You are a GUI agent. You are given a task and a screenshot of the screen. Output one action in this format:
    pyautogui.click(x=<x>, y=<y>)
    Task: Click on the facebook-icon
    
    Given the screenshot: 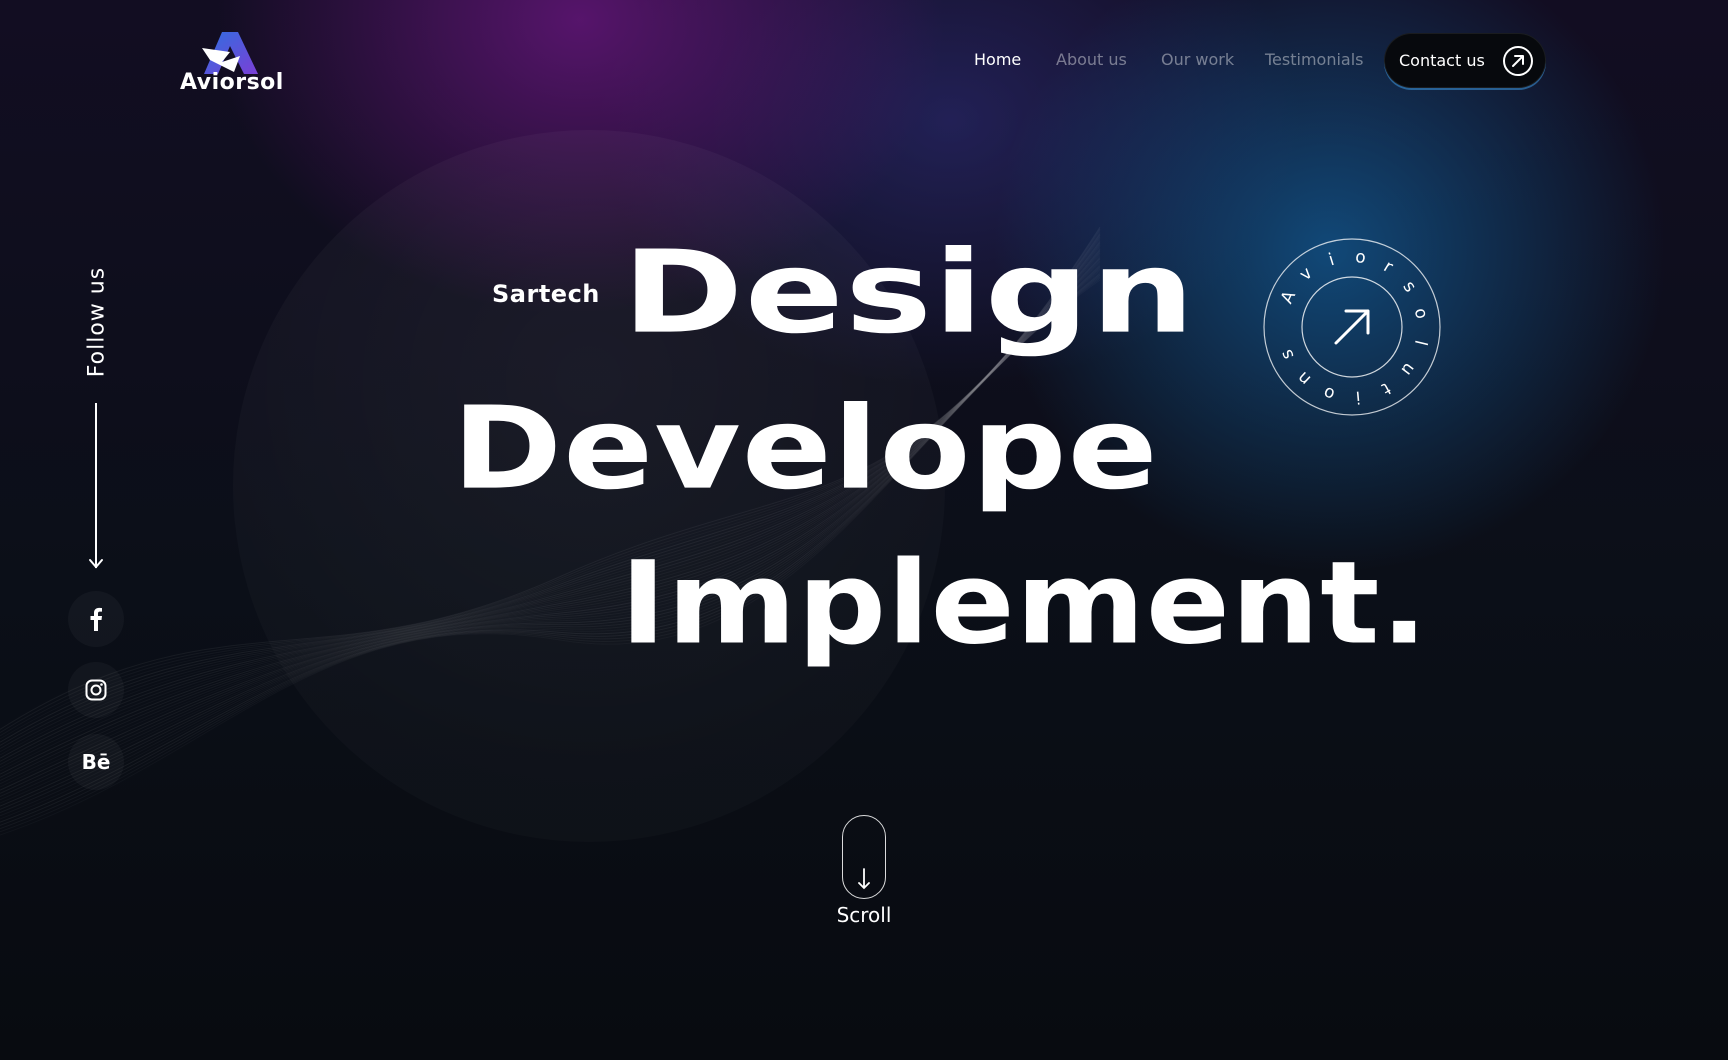 What is the action you would take?
    pyautogui.click(x=96, y=619)
    